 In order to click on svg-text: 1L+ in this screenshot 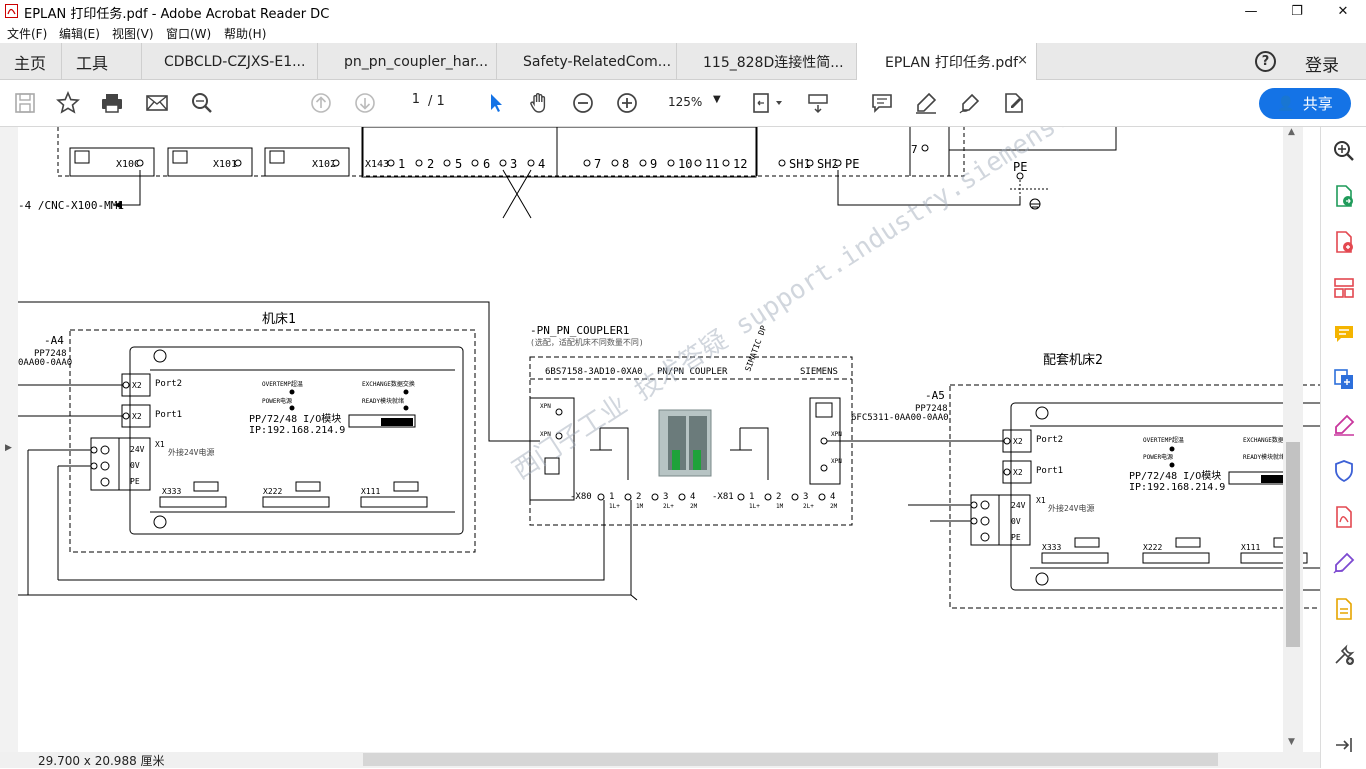, I will do `click(614, 506)`.